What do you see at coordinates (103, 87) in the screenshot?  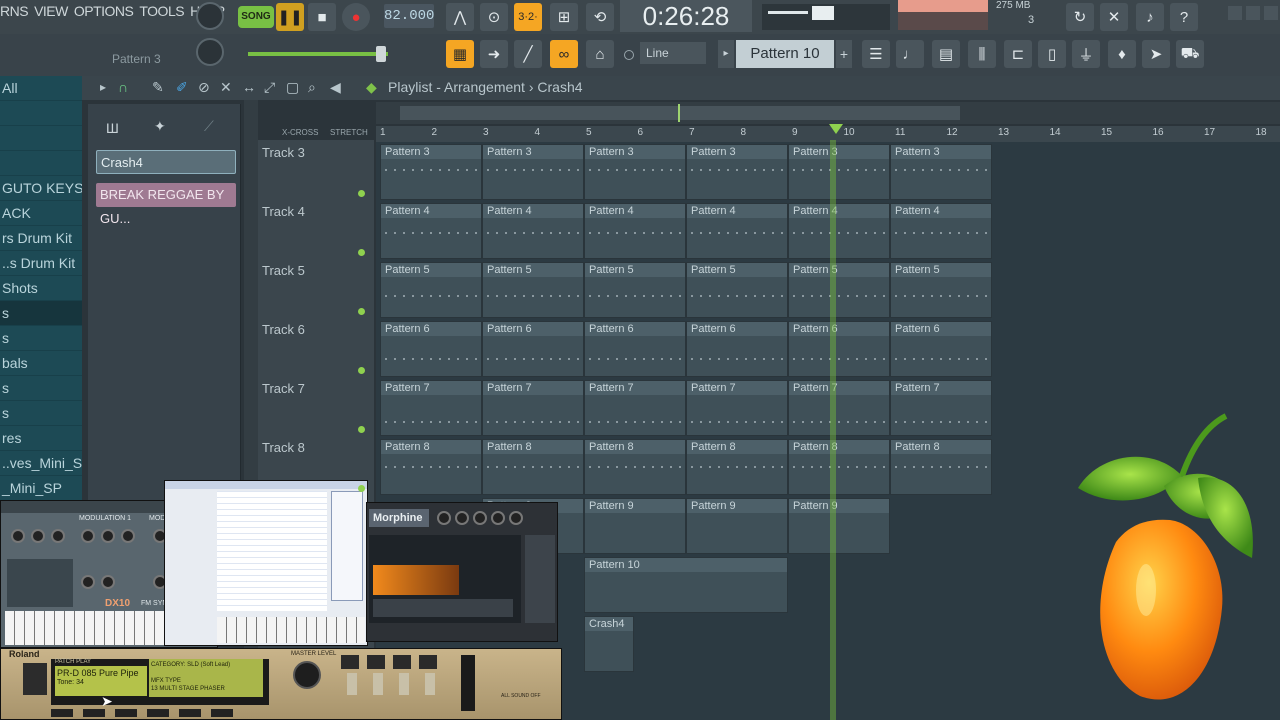 I see `menu-arrow-icon: ▸` at bounding box center [103, 87].